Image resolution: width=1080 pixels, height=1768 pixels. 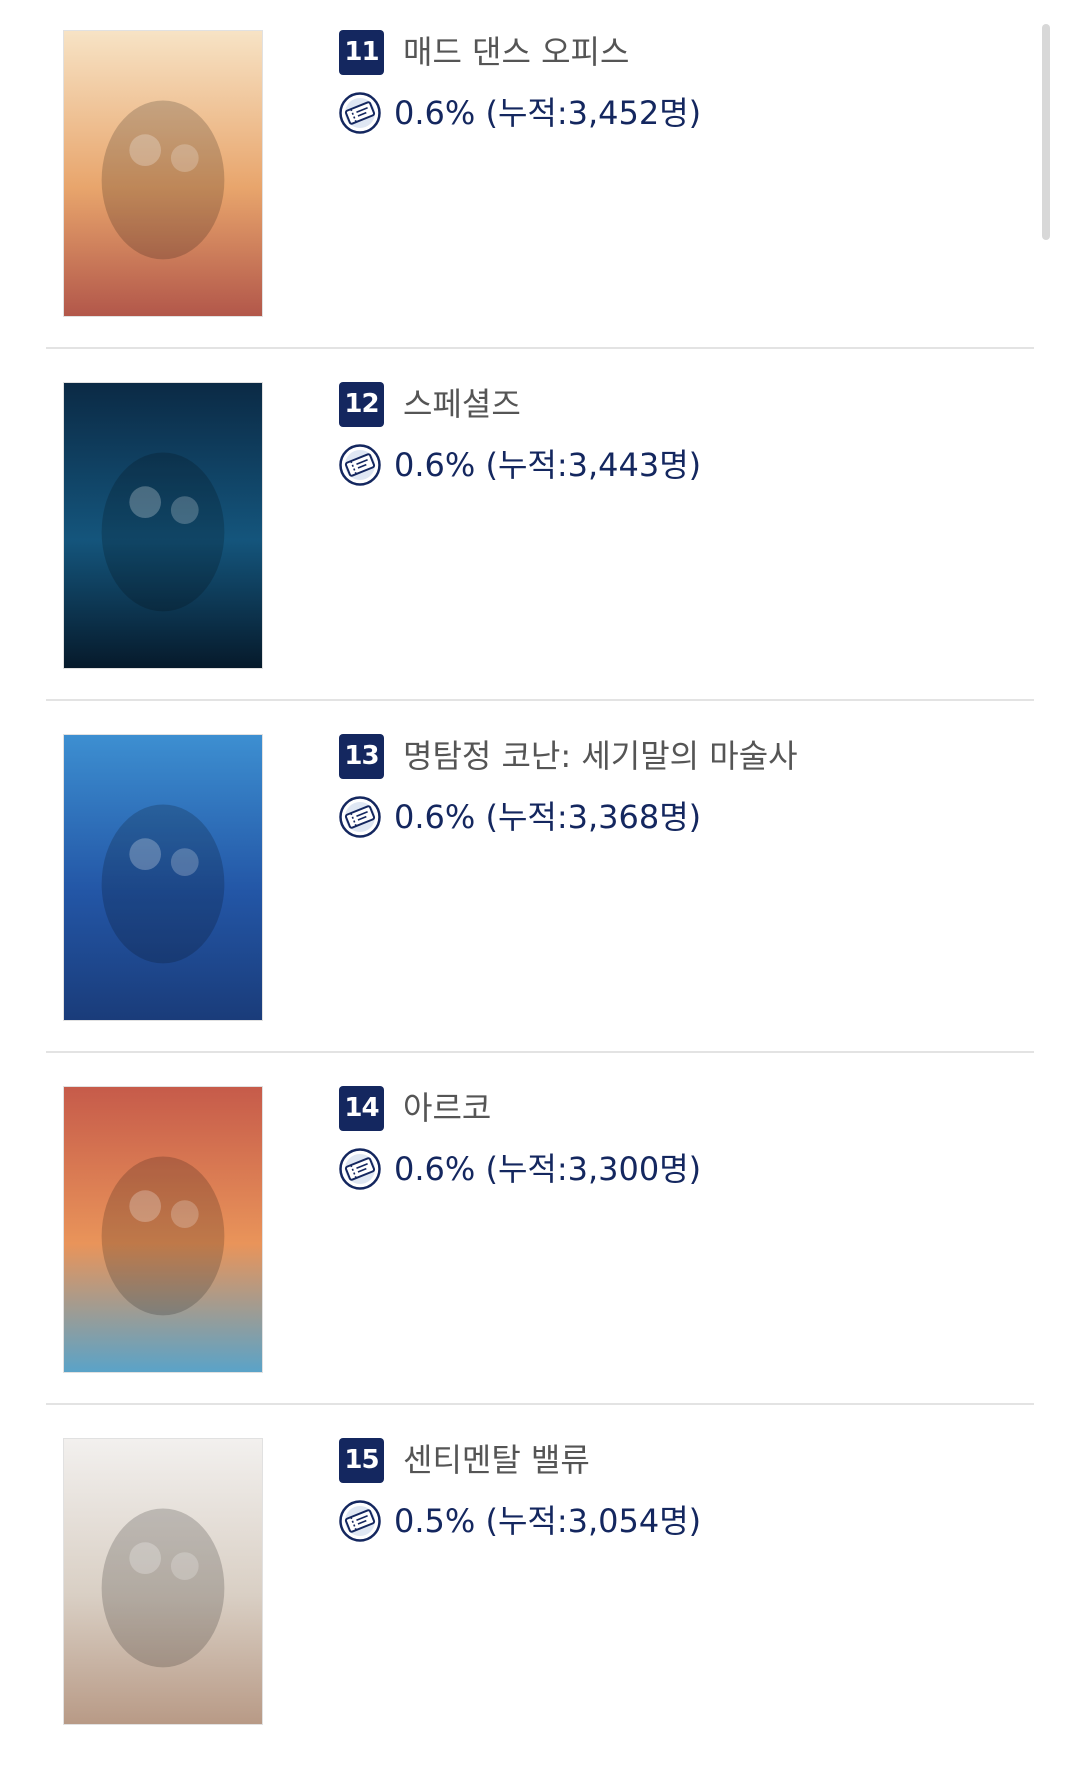 What do you see at coordinates (516, 52) in the screenshot?
I see `movie-title: 매드 댄스 오피스` at bounding box center [516, 52].